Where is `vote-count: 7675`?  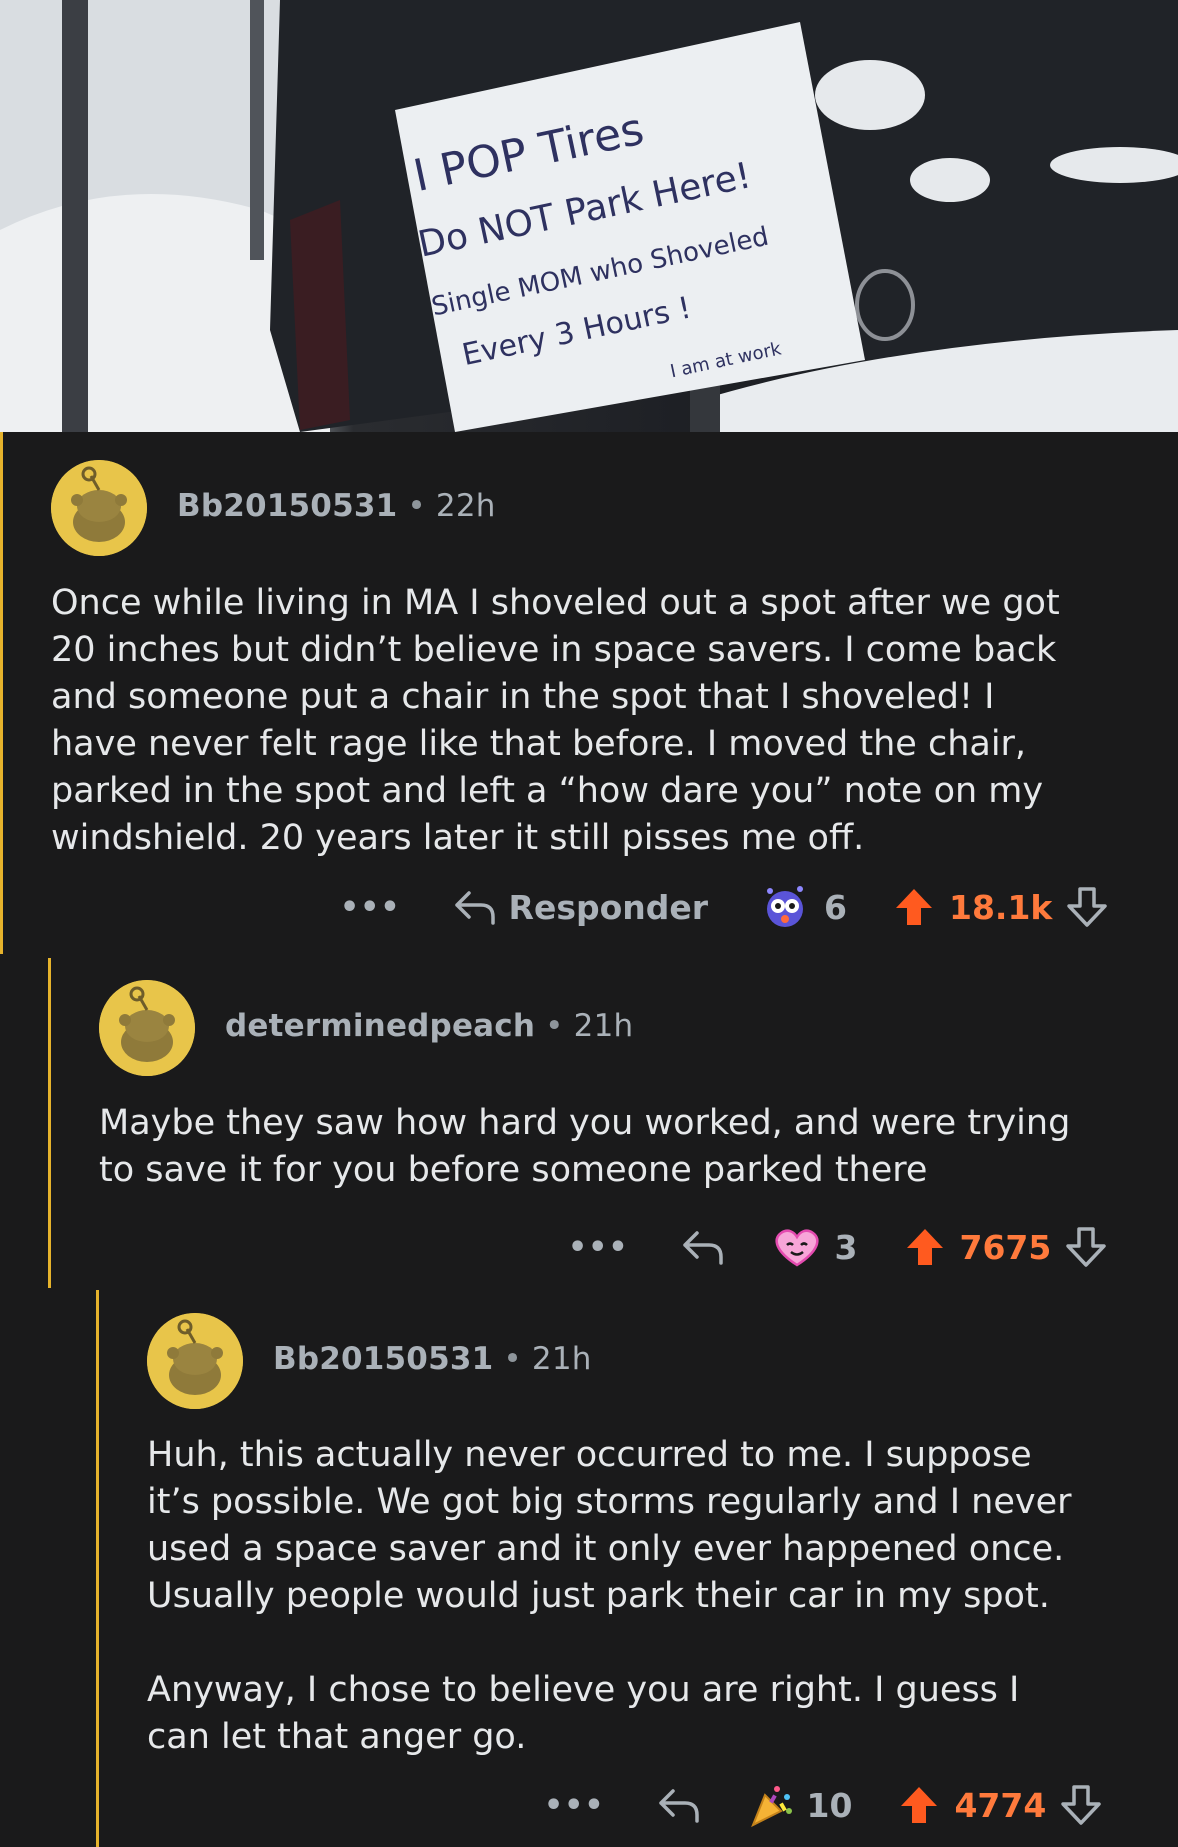
vote-count: 7675 is located at coordinates (1005, 1247).